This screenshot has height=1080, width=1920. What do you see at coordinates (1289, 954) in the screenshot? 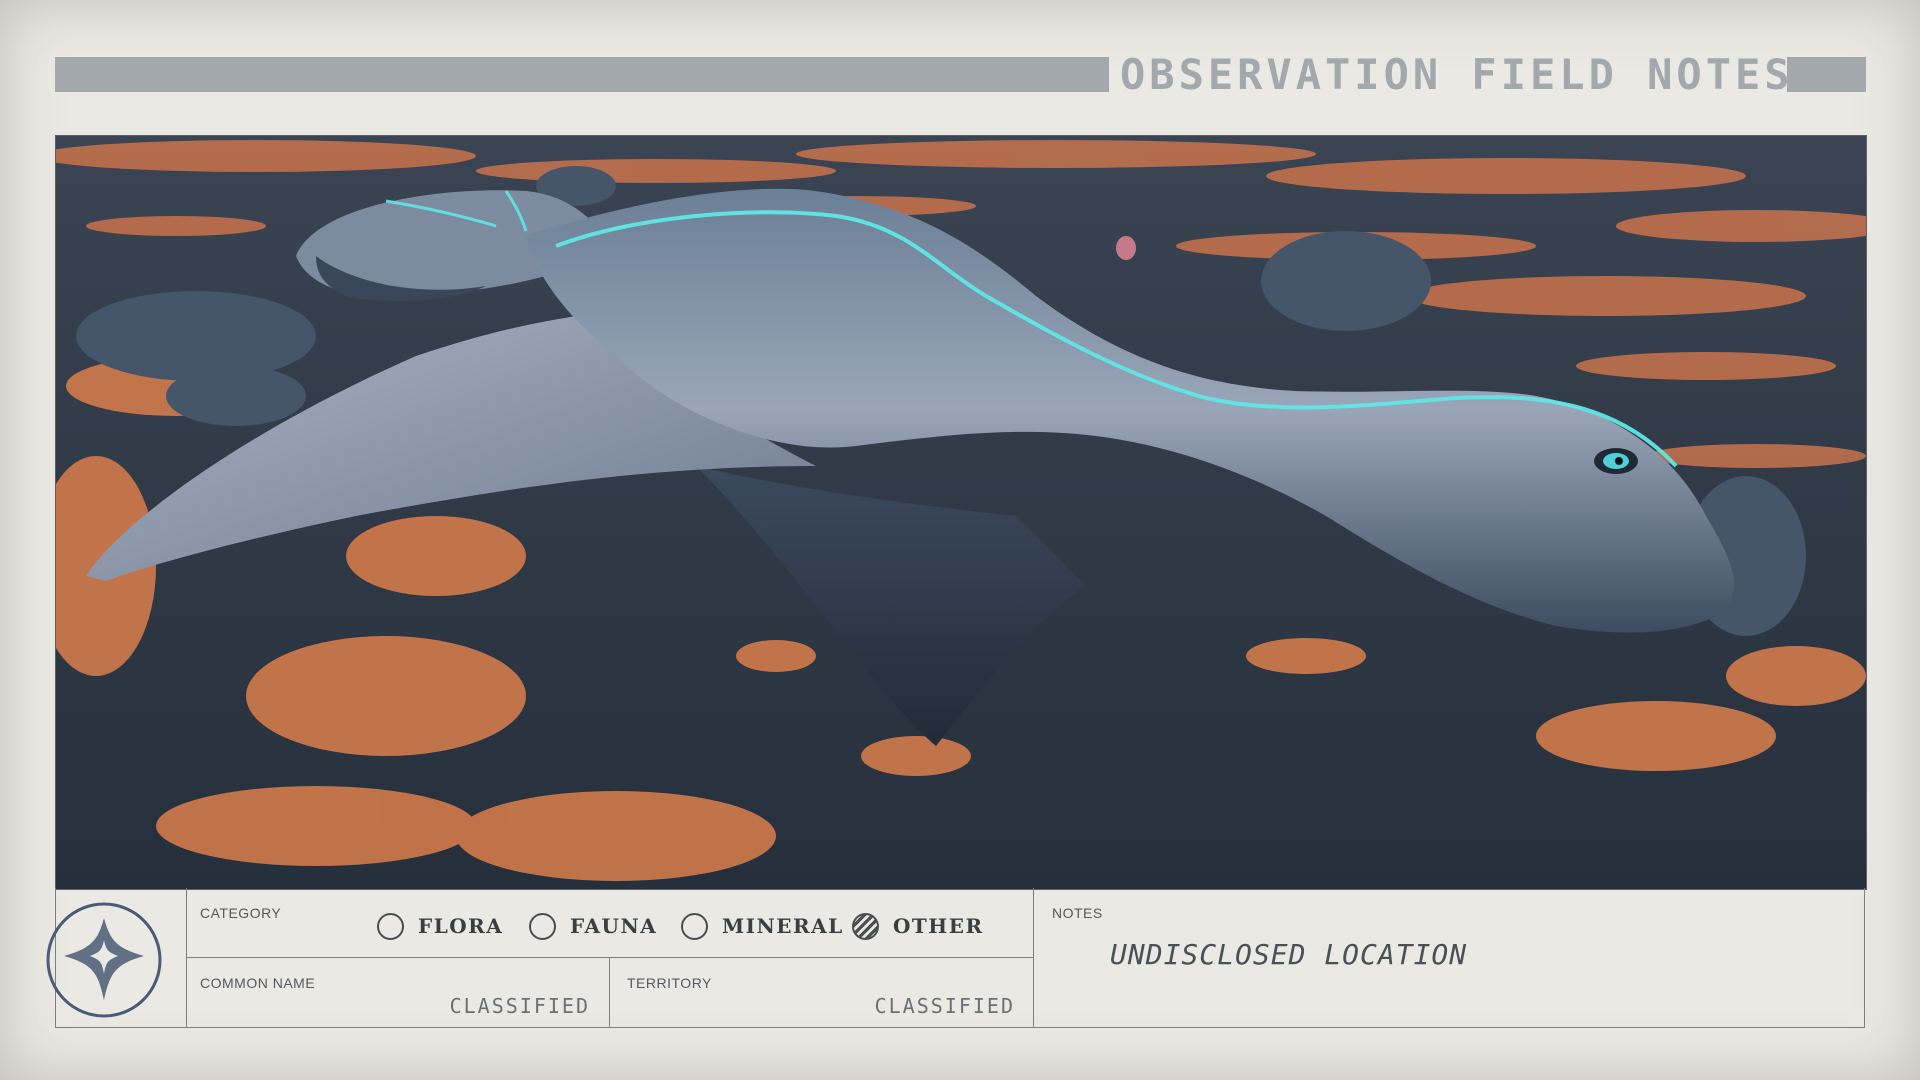
I see `notes-value: UNDISCLOSED LOCATION` at bounding box center [1289, 954].